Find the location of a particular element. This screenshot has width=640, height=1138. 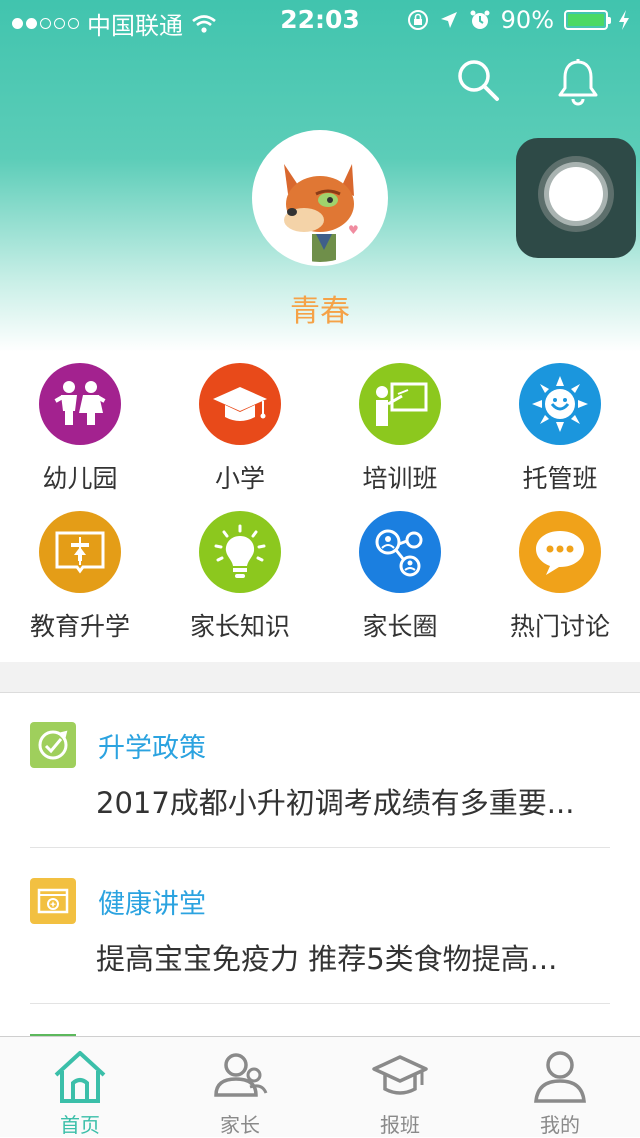

category-primary-school: 小学 is located at coordinates (240, 429).